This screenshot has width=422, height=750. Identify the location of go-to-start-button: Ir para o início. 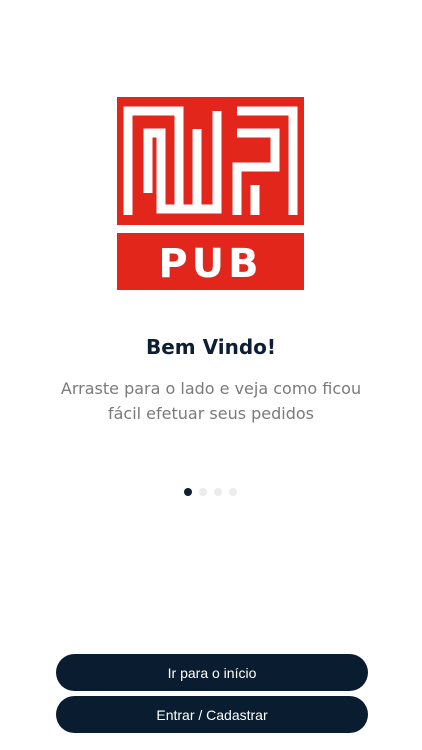
(212, 672).